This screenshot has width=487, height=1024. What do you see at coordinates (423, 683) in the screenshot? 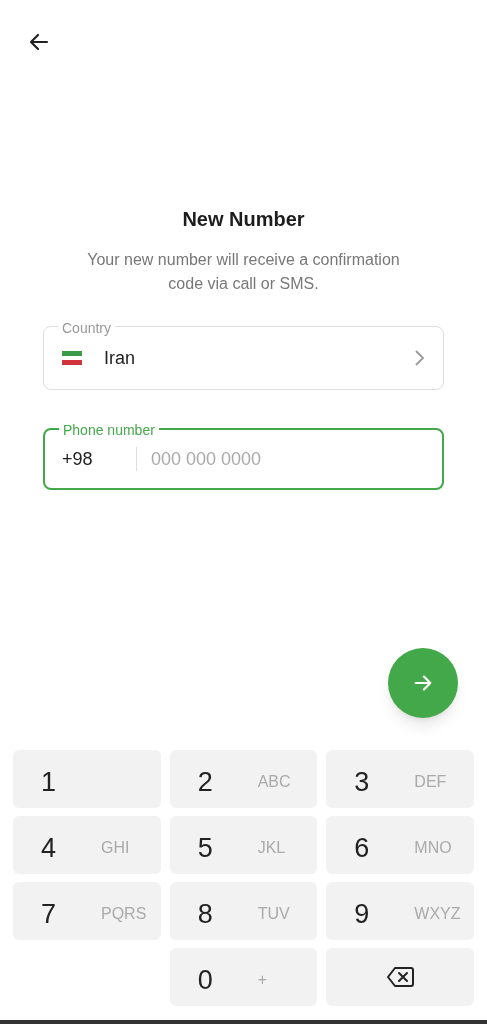
I see `next-button` at bounding box center [423, 683].